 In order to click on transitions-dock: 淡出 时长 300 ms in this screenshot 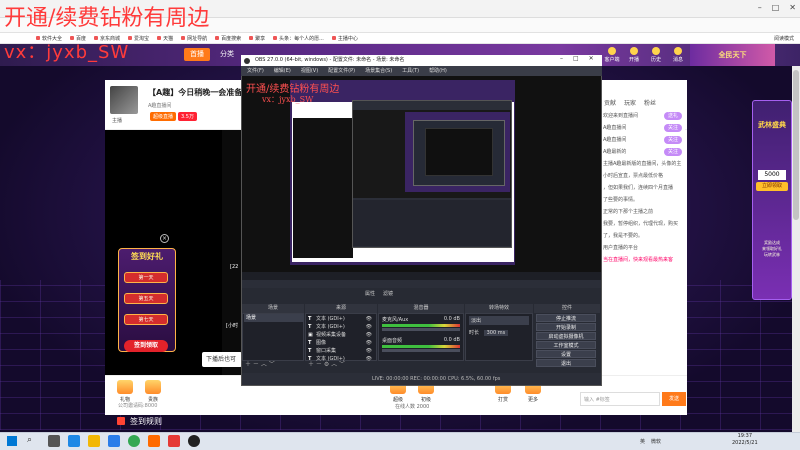, I will do `click(499, 337)`.